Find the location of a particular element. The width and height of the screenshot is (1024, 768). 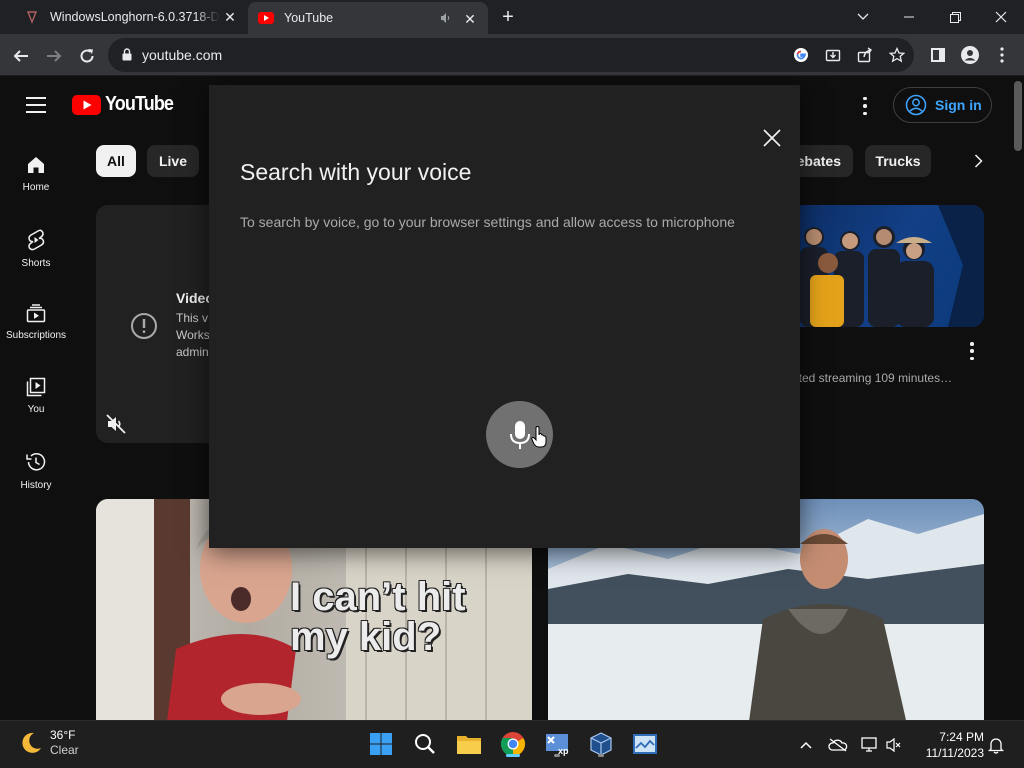

windows-logo-icon is located at coordinates (381, 744).